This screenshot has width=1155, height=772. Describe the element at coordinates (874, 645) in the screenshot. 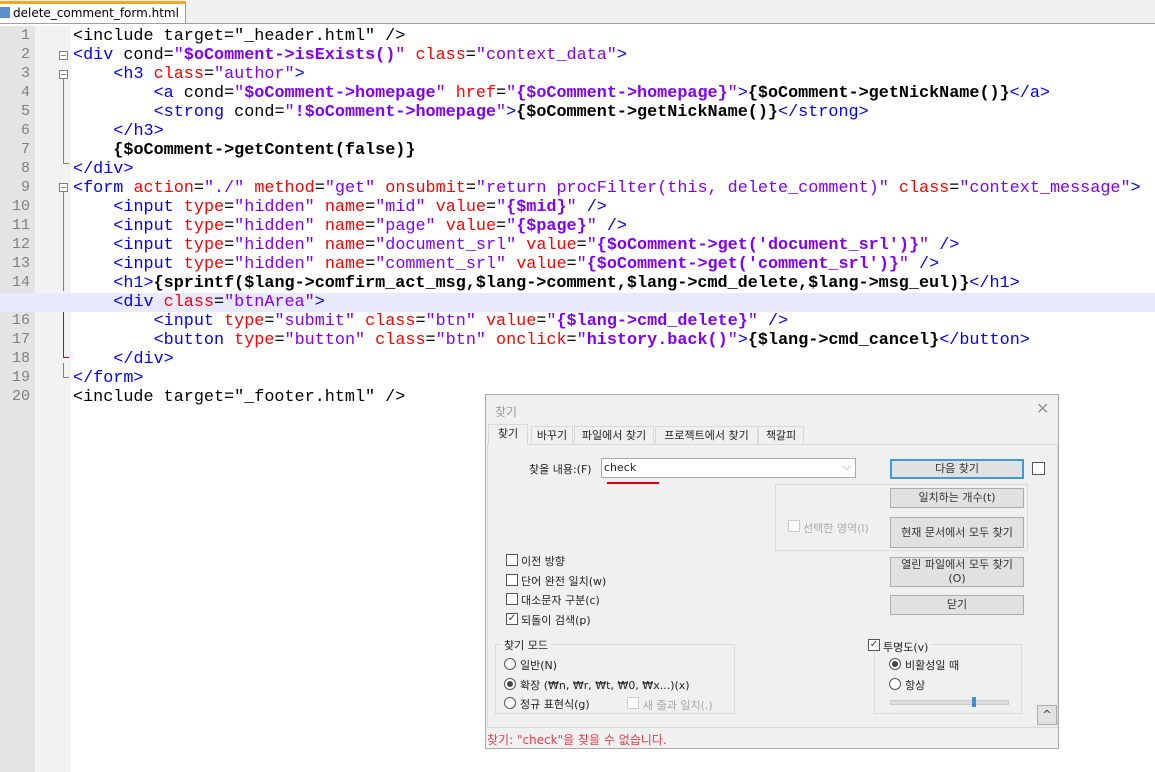

I see `transparency-checkbox: ✓` at that location.